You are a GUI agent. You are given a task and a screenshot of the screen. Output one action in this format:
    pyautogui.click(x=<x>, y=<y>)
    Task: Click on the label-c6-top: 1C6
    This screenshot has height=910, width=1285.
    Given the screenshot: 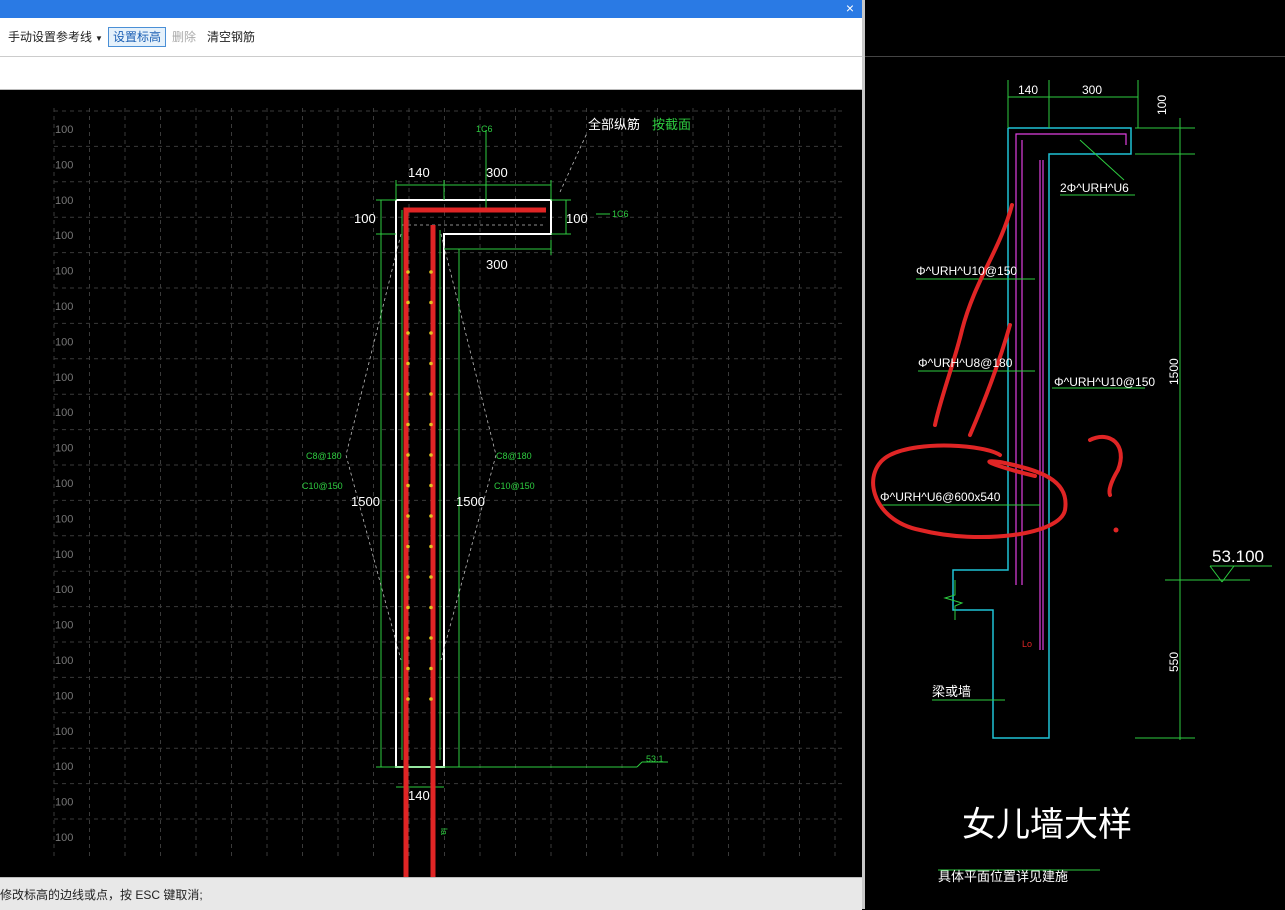 What is the action you would take?
    pyautogui.click(x=484, y=129)
    